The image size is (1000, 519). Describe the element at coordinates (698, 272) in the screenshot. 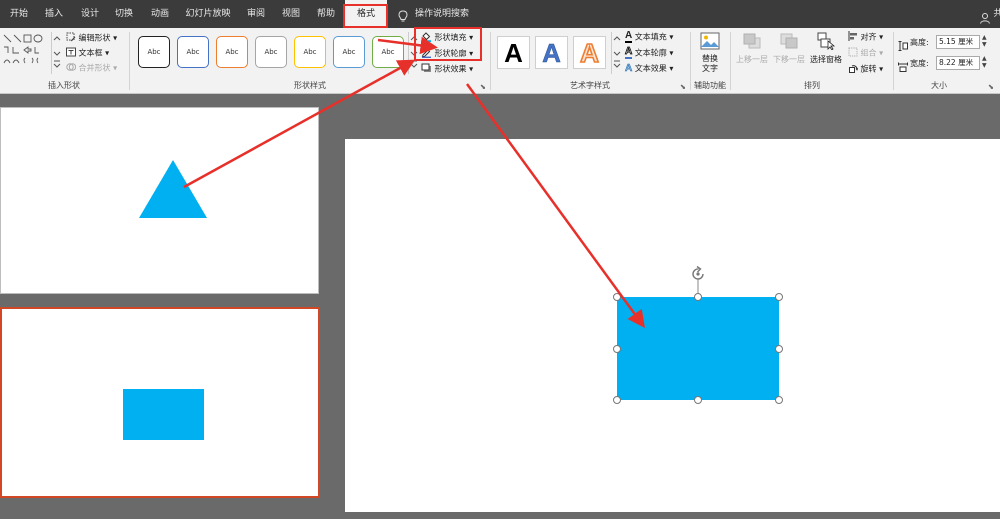

I see `rotate-handle-icon` at that location.